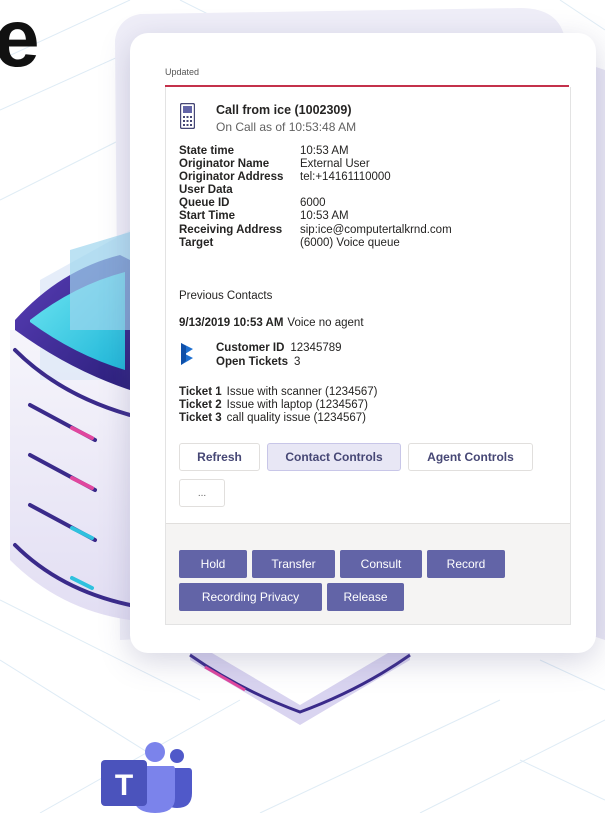 The height and width of the screenshot is (813, 605). I want to click on hold-button: Hold, so click(213, 564).